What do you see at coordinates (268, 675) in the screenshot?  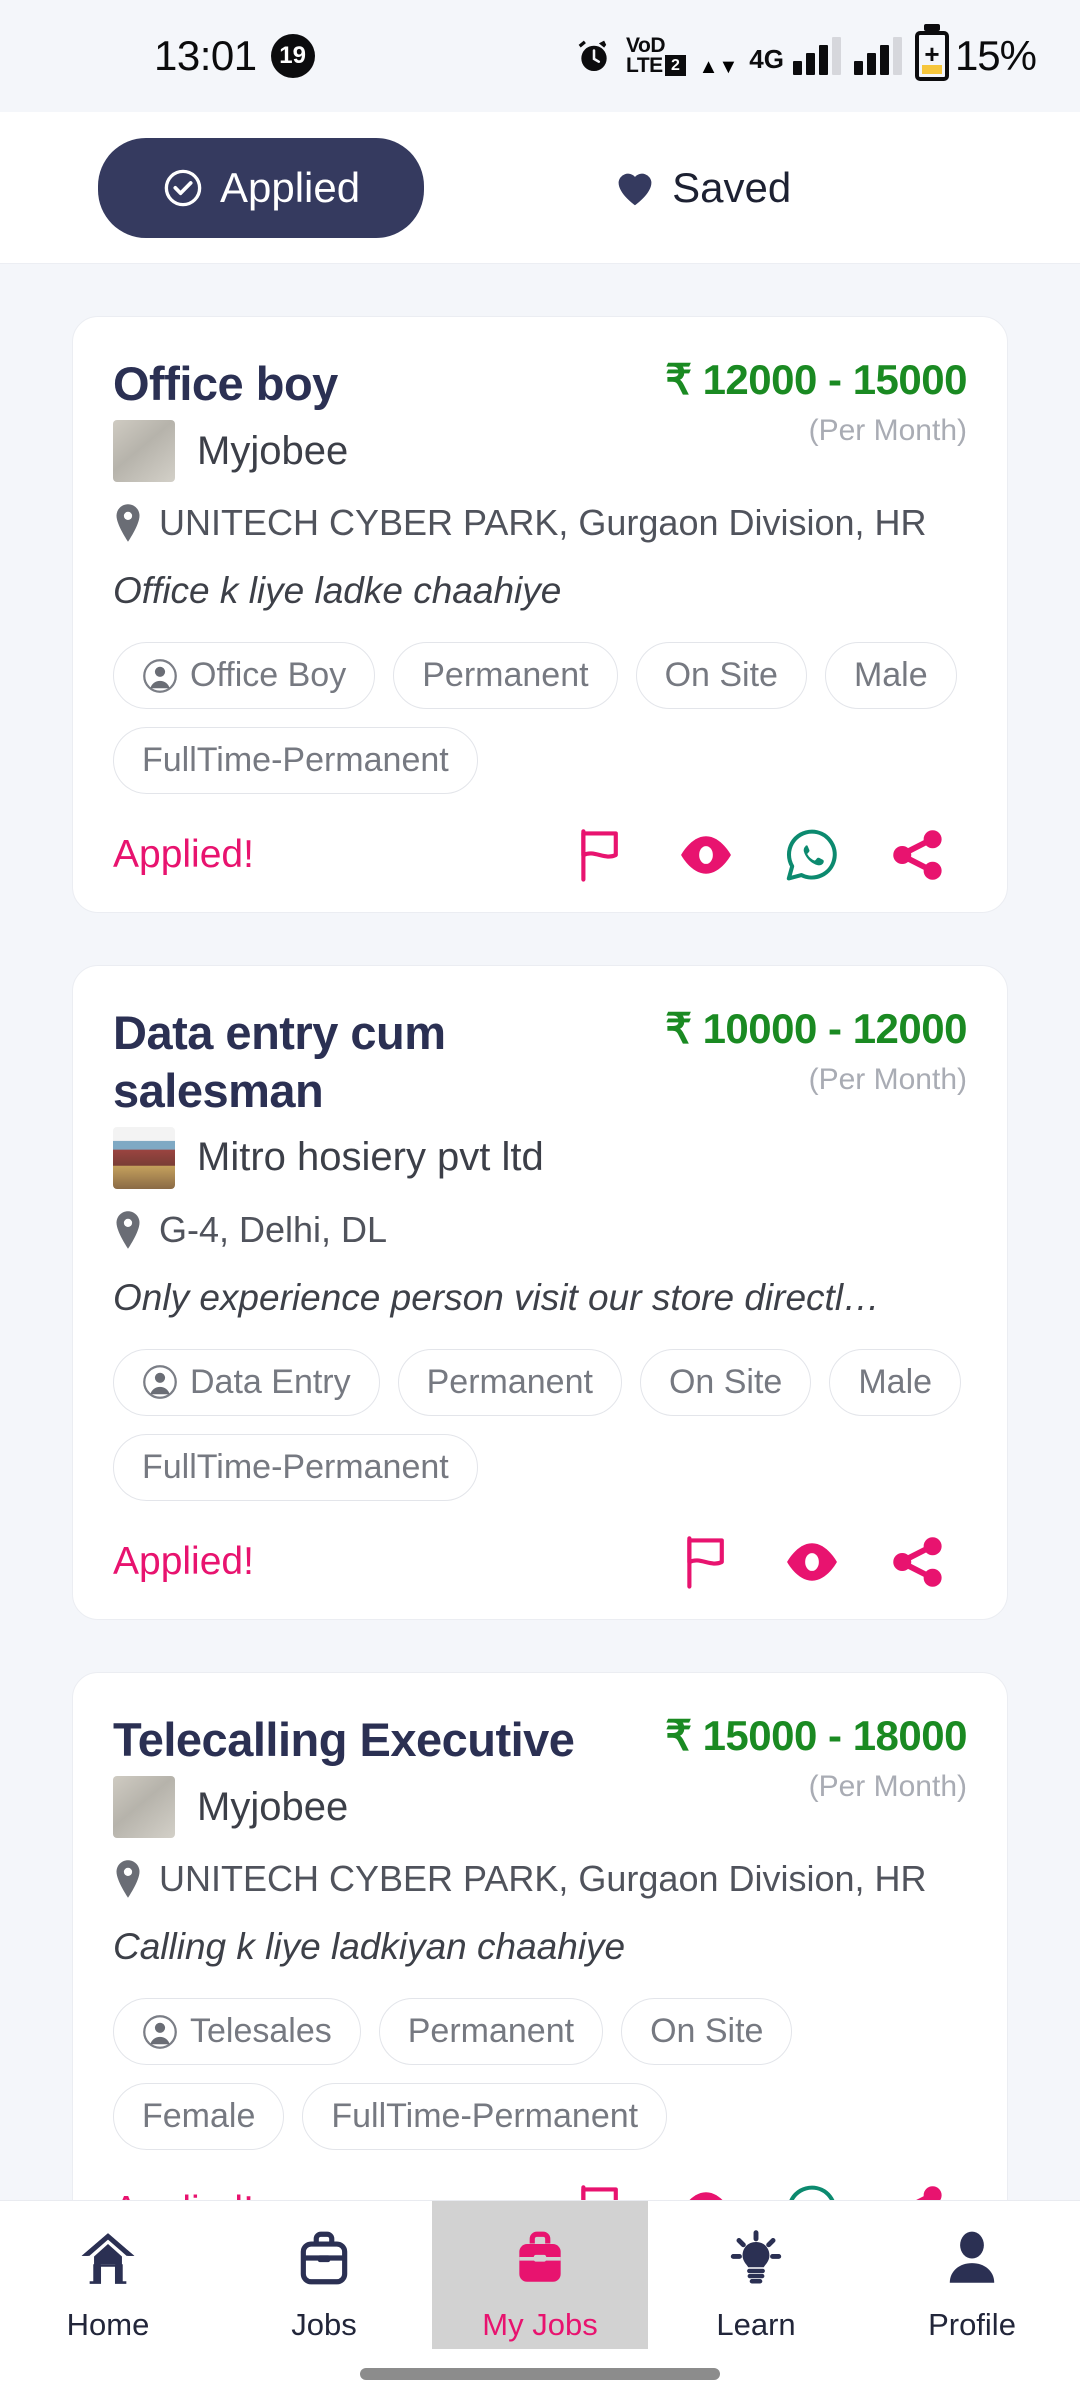 I see `tag-label: Office Boy` at bounding box center [268, 675].